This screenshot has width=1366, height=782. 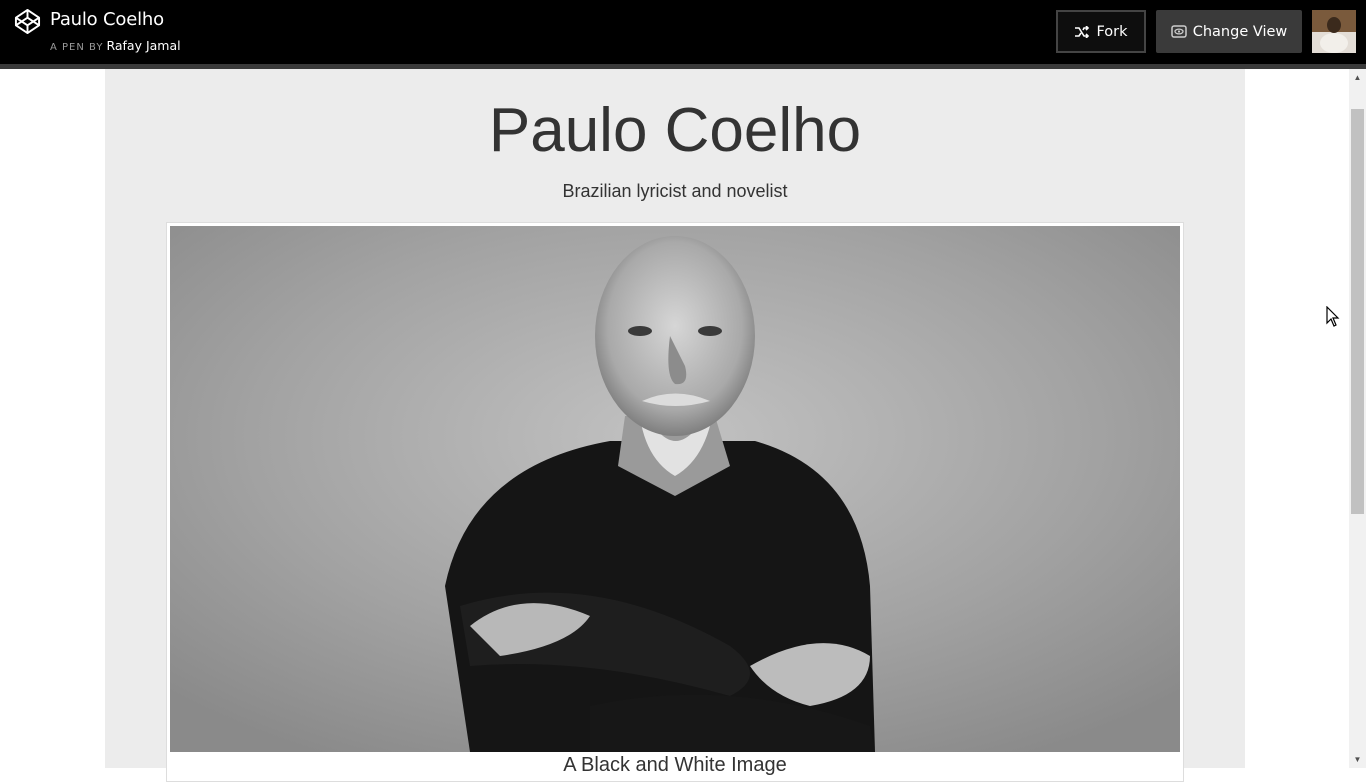 What do you see at coordinates (1240, 31) in the screenshot?
I see `change-view-label: Change View` at bounding box center [1240, 31].